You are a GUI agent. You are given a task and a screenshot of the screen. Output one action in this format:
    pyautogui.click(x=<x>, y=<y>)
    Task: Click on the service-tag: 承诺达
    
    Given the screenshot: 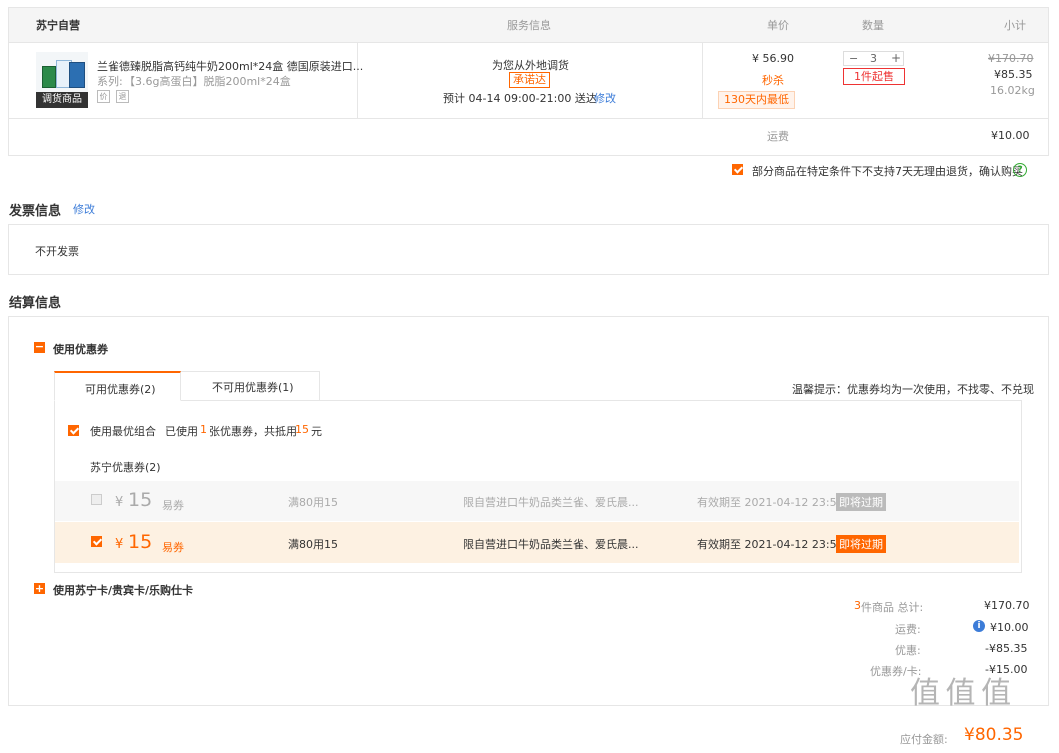 What is the action you would take?
    pyautogui.click(x=529, y=80)
    